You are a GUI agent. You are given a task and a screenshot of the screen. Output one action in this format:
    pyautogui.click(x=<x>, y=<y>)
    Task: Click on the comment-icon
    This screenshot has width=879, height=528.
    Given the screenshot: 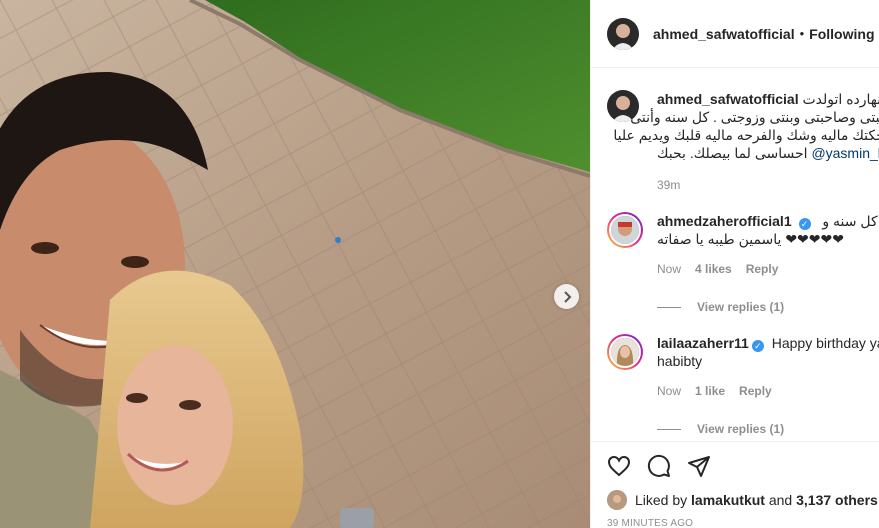 What is the action you would take?
    pyautogui.click(x=659, y=466)
    